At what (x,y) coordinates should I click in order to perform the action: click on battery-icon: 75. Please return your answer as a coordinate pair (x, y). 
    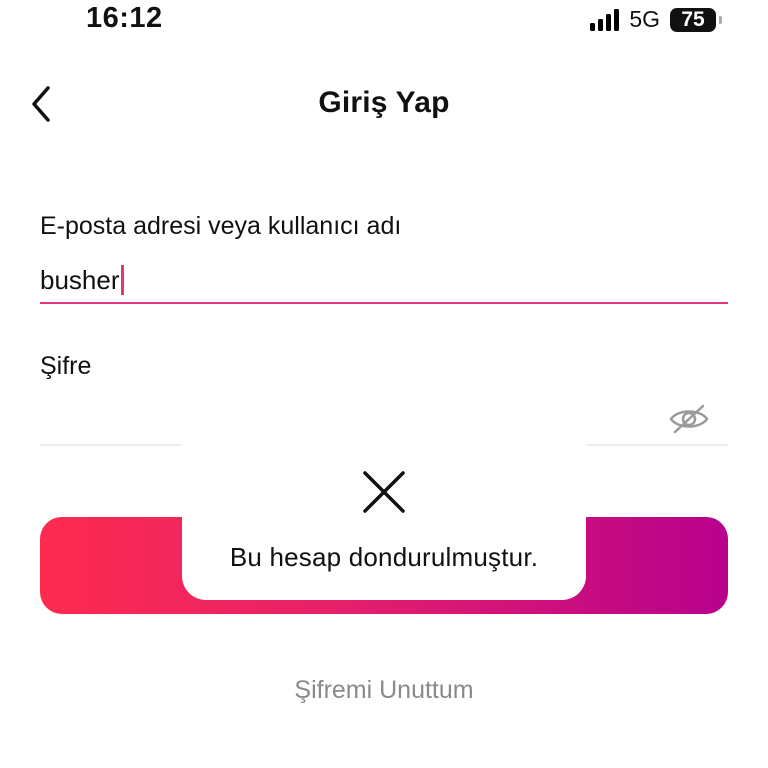
    Looking at the image, I should click on (696, 19).